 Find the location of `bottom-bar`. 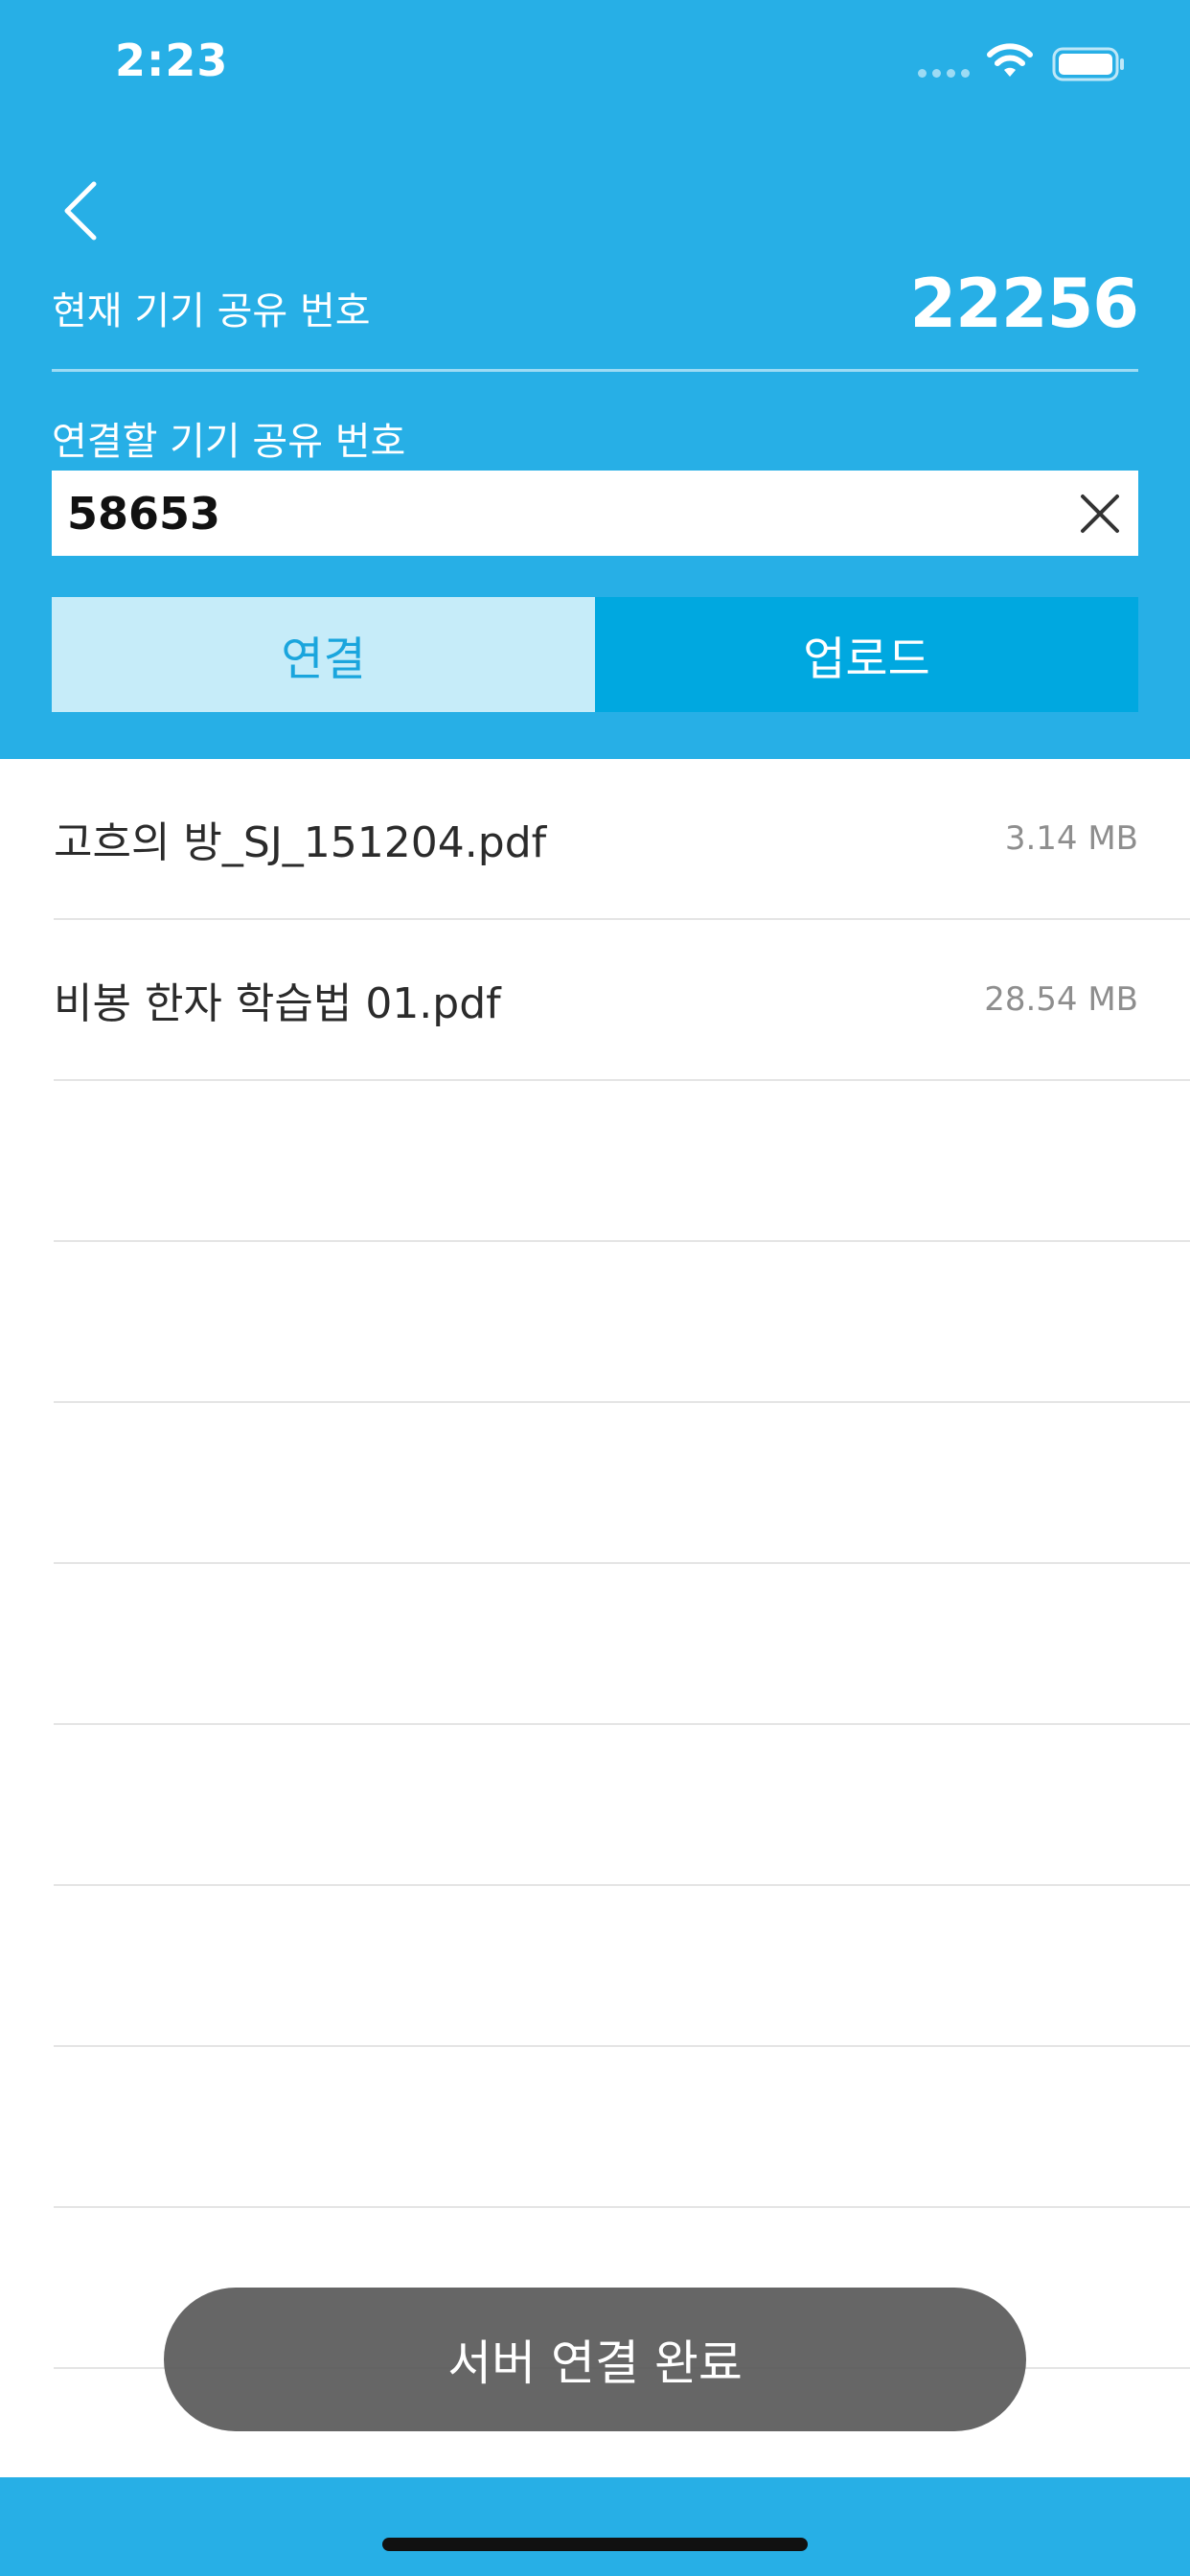

bottom-bar is located at coordinates (595, 2526).